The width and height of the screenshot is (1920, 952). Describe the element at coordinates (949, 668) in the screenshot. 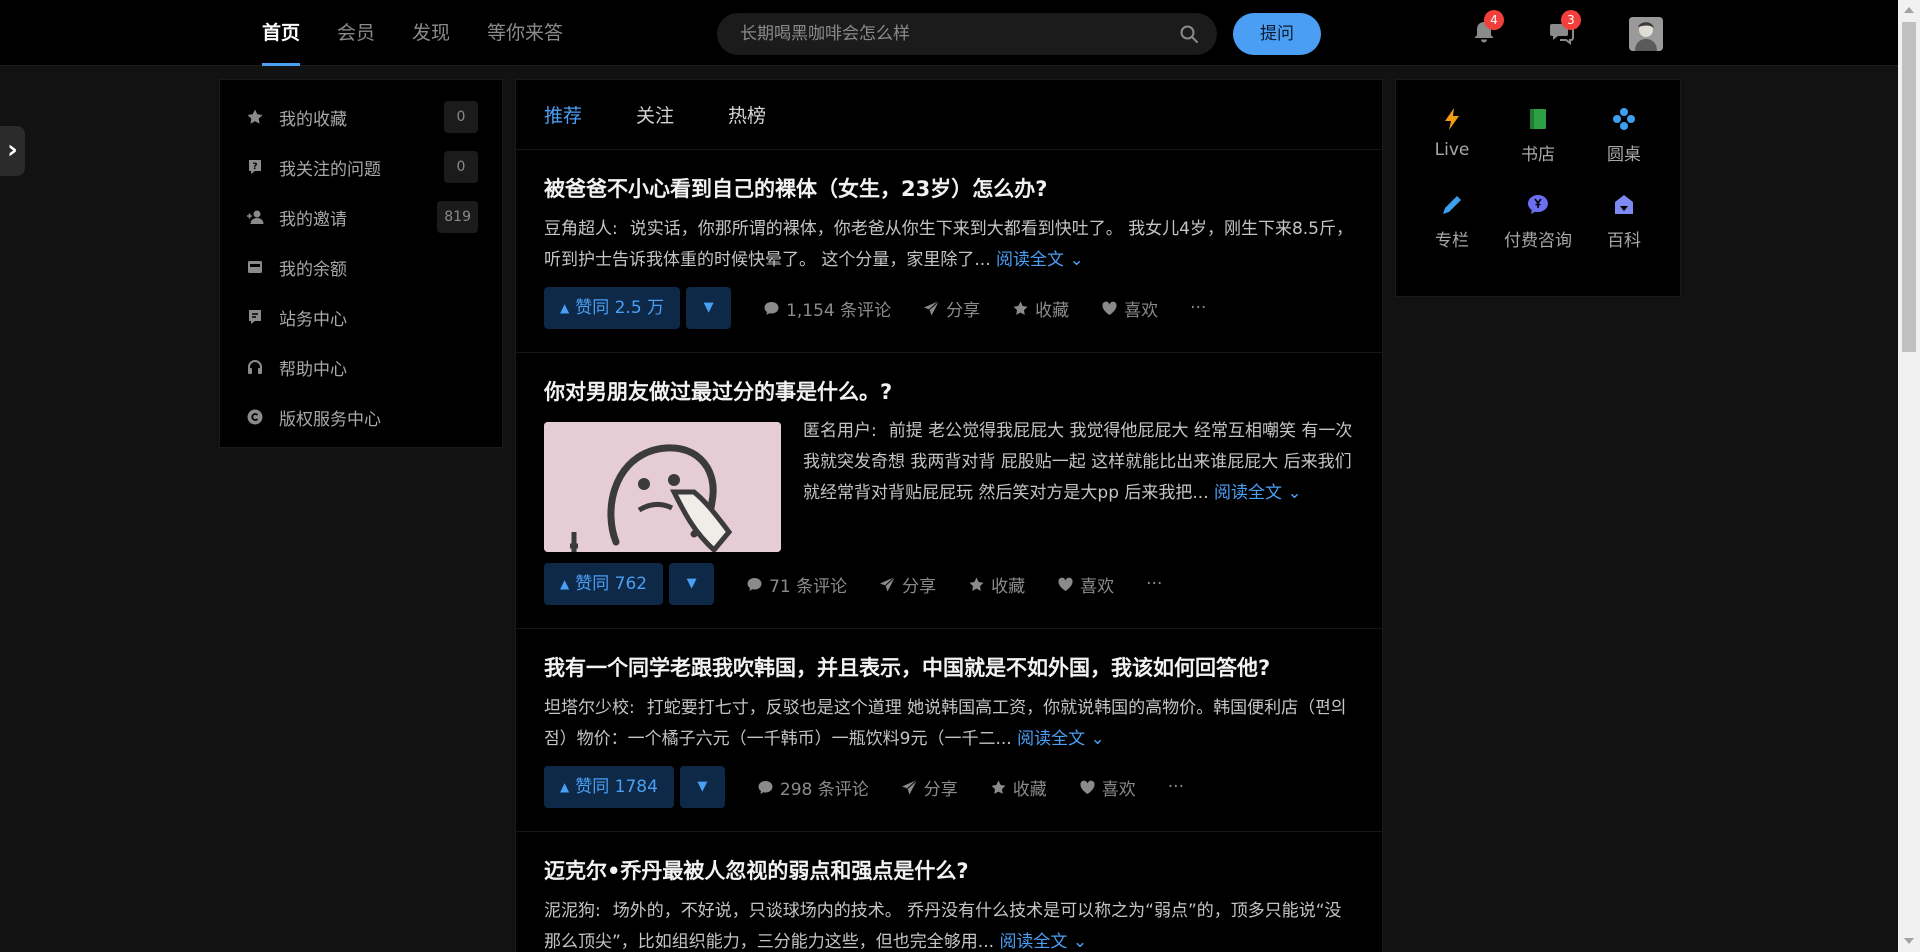

I see `question-title: 我有一个同学老跟我吹韩国，并且表示，中国就是不如外国，我该如何回答他?` at that location.